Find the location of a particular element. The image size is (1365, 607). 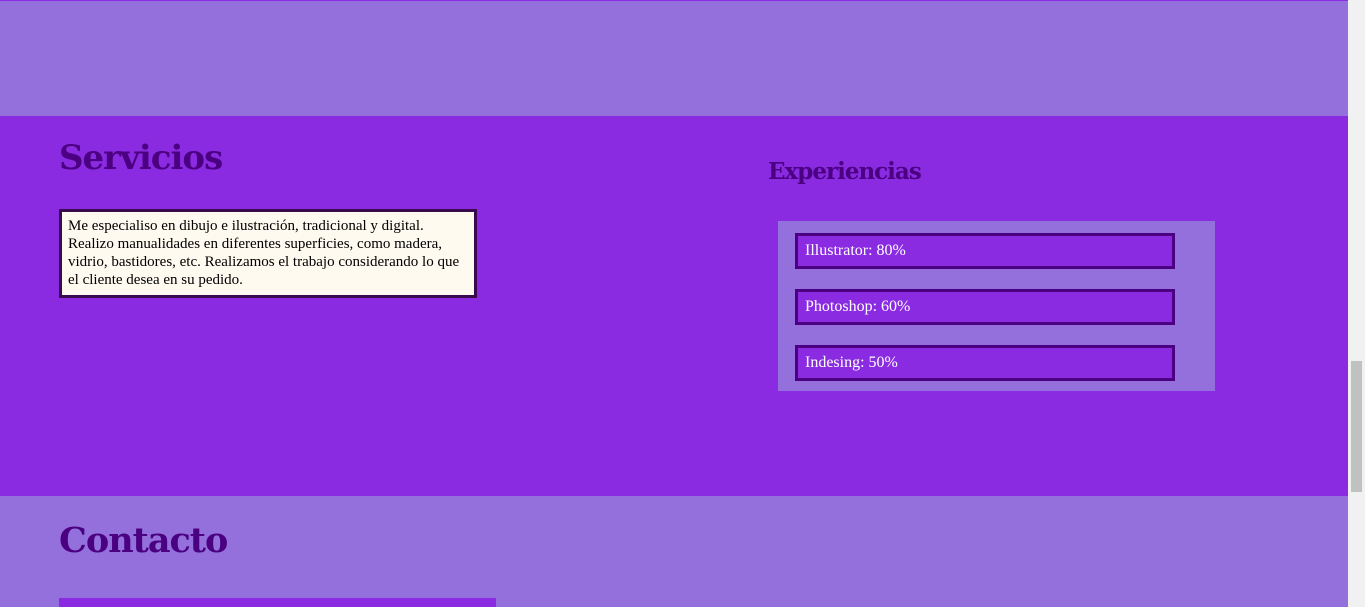

experience-item-photoshop: Photoshop: 60% is located at coordinates (985, 307).